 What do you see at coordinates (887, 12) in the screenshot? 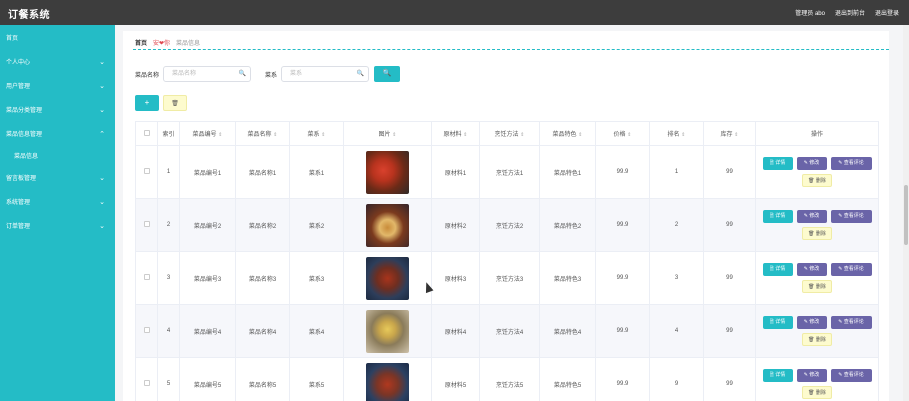
I see `logout-link: 退出登录` at bounding box center [887, 12].